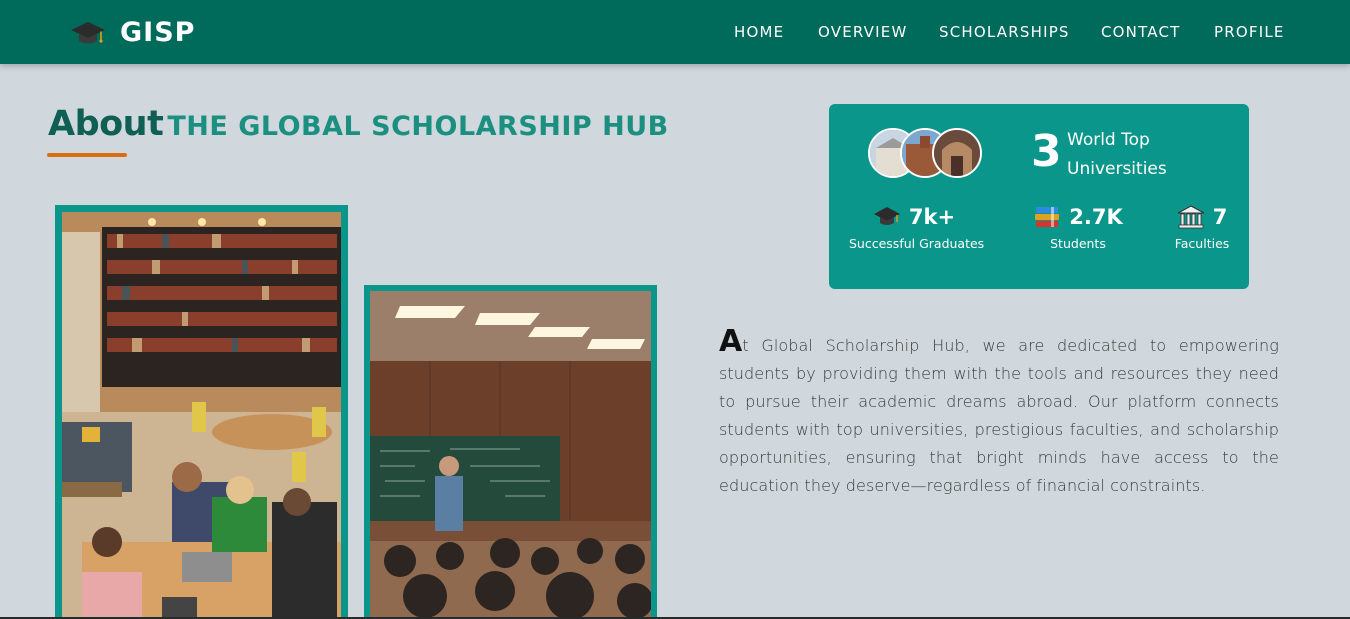  I want to click on stat-value: 7, so click(1220, 217).